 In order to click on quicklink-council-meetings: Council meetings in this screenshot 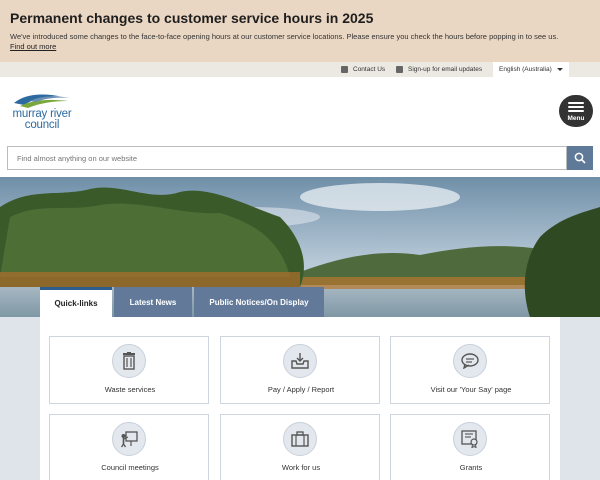, I will do `click(129, 447)`.